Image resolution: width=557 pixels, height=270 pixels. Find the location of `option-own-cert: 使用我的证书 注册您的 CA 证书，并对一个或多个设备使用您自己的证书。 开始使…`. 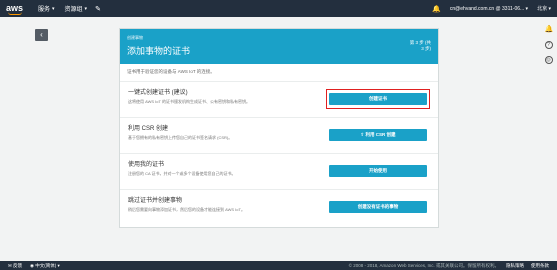

option-own-cert: 使用我的证书 注册您的 CA 证书，并对一个或多个设备使用您自己的证书。 开始使… is located at coordinates (279, 172).